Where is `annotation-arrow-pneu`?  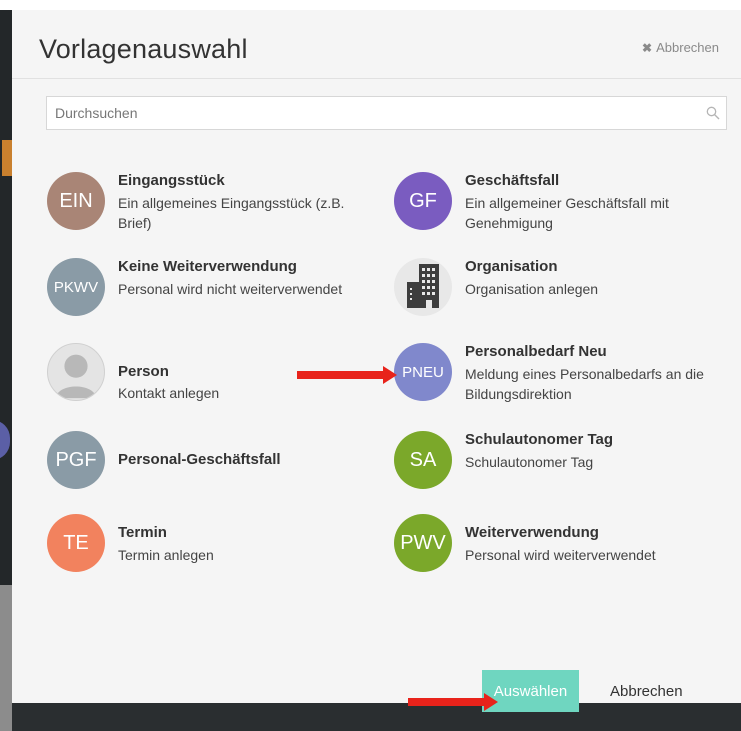
annotation-arrow-pneu is located at coordinates (347, 375).